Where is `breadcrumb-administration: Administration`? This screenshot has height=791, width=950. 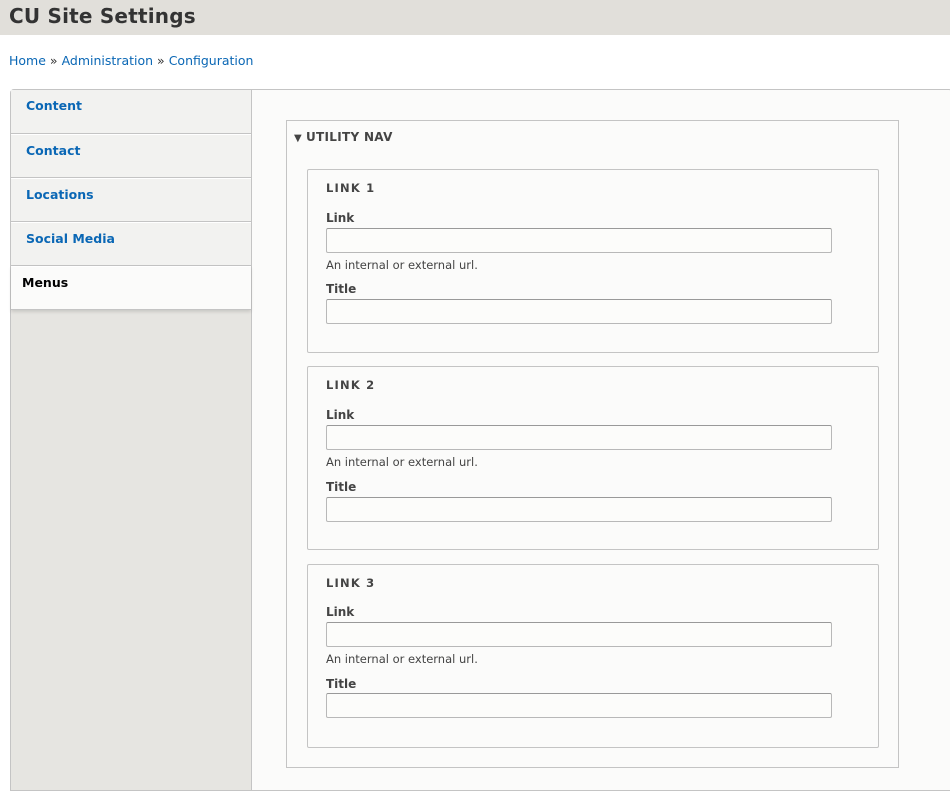 breadcrumb-administration: Administration is located at coordinates (107, 60).